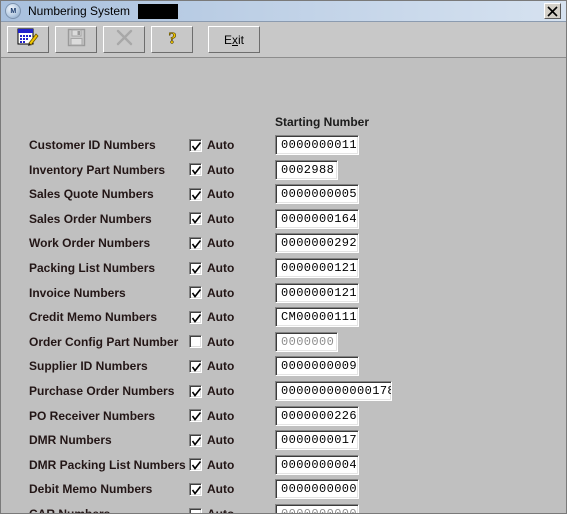 Image resolution: width=567 pixels, height=514 pixels. I want to click on starting-number-input-dmr-packing-list-numbers: 0000000004, so click(317, 464).